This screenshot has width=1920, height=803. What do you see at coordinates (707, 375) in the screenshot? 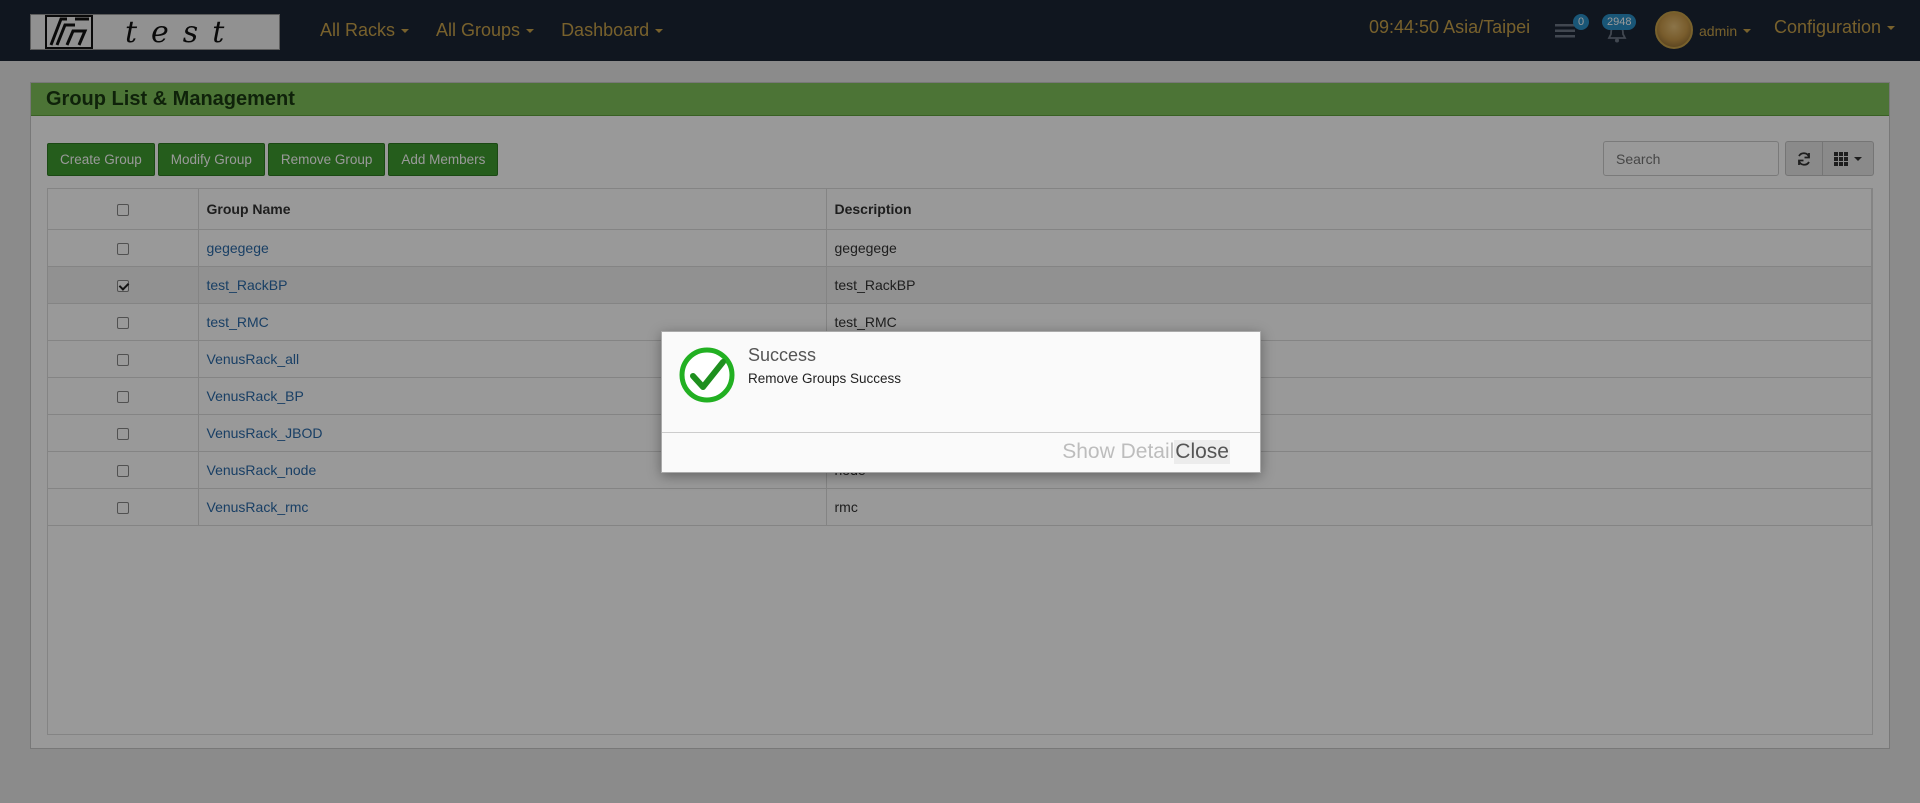
I see `success-check-icon` at bounding box center [707, 375].